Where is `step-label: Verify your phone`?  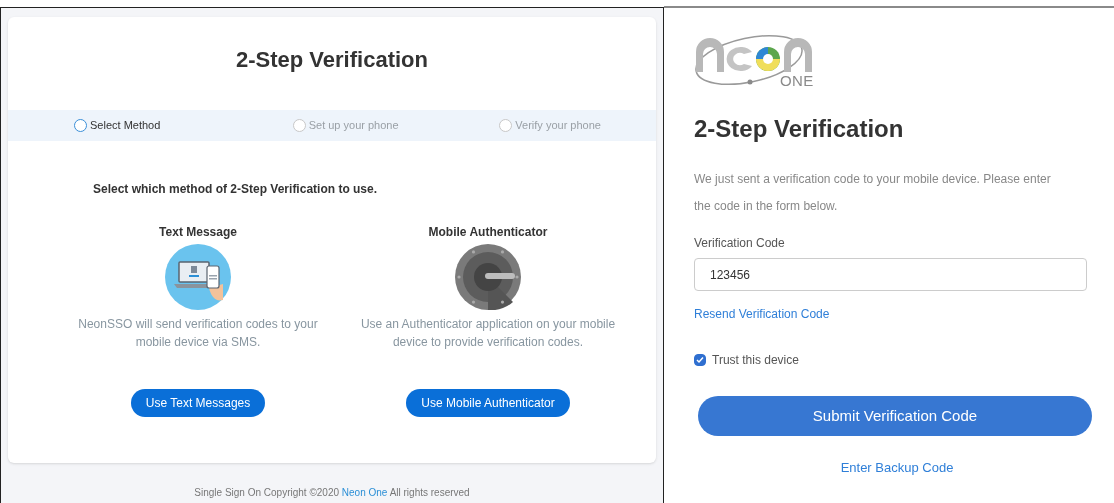 step-label: Verify your phone is located at coordinates (558, 126).